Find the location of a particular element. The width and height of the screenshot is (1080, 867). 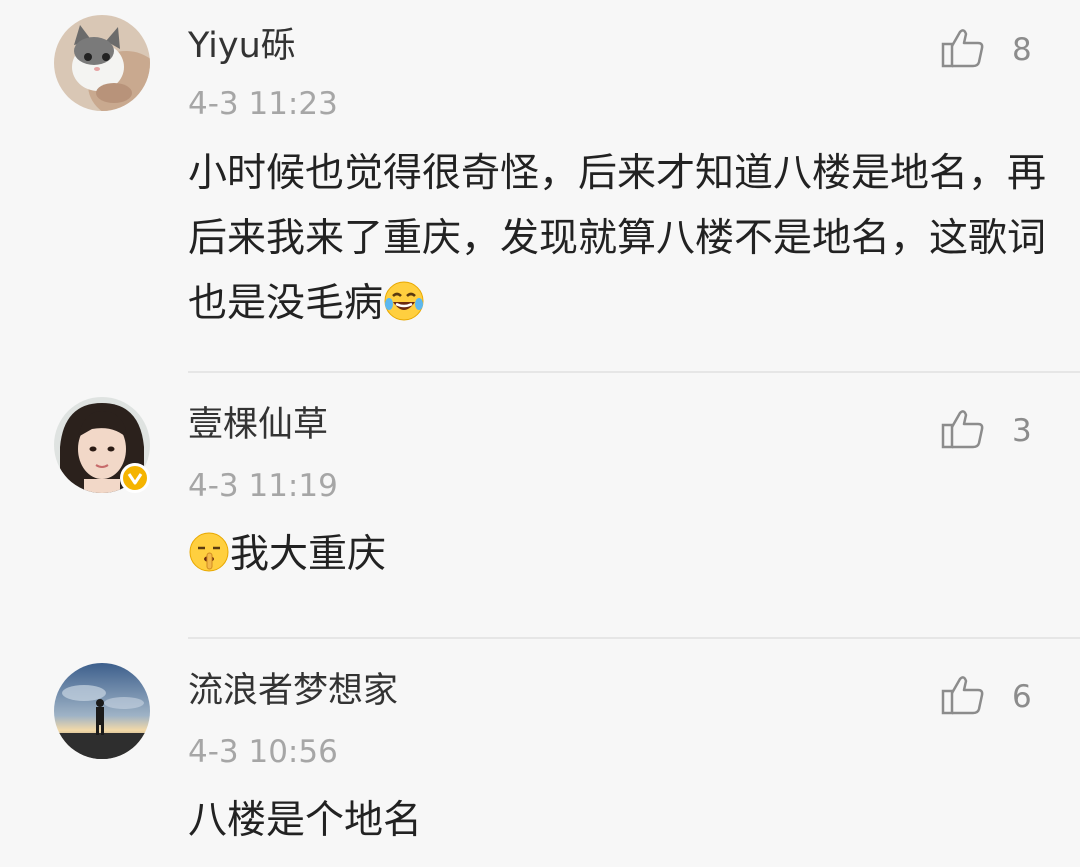

like-button: 8 is located at coordinates (995, 51).